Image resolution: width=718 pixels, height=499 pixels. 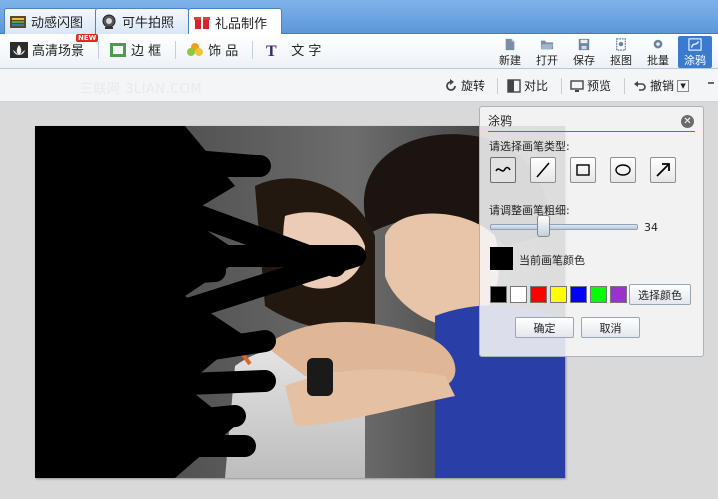 I want to click on tab-animated-gif: 动感闪图, so click(x=51, y=21).